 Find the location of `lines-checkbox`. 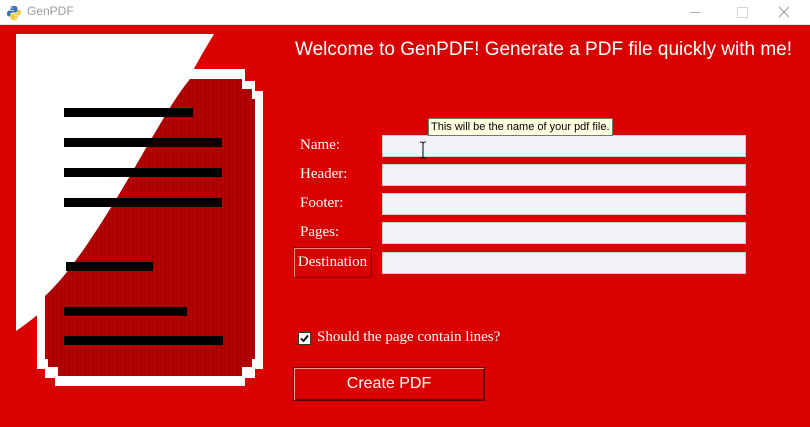

lines-checkbox is located at coordinates (304, 338).